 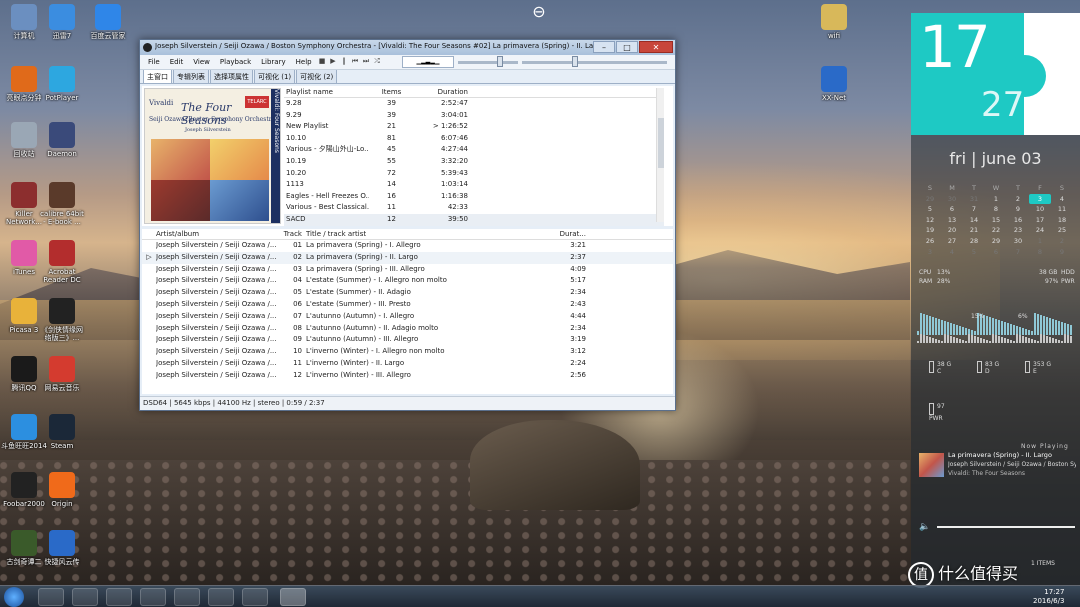 I want to click on seek-bar, so click(x=488, y=62).